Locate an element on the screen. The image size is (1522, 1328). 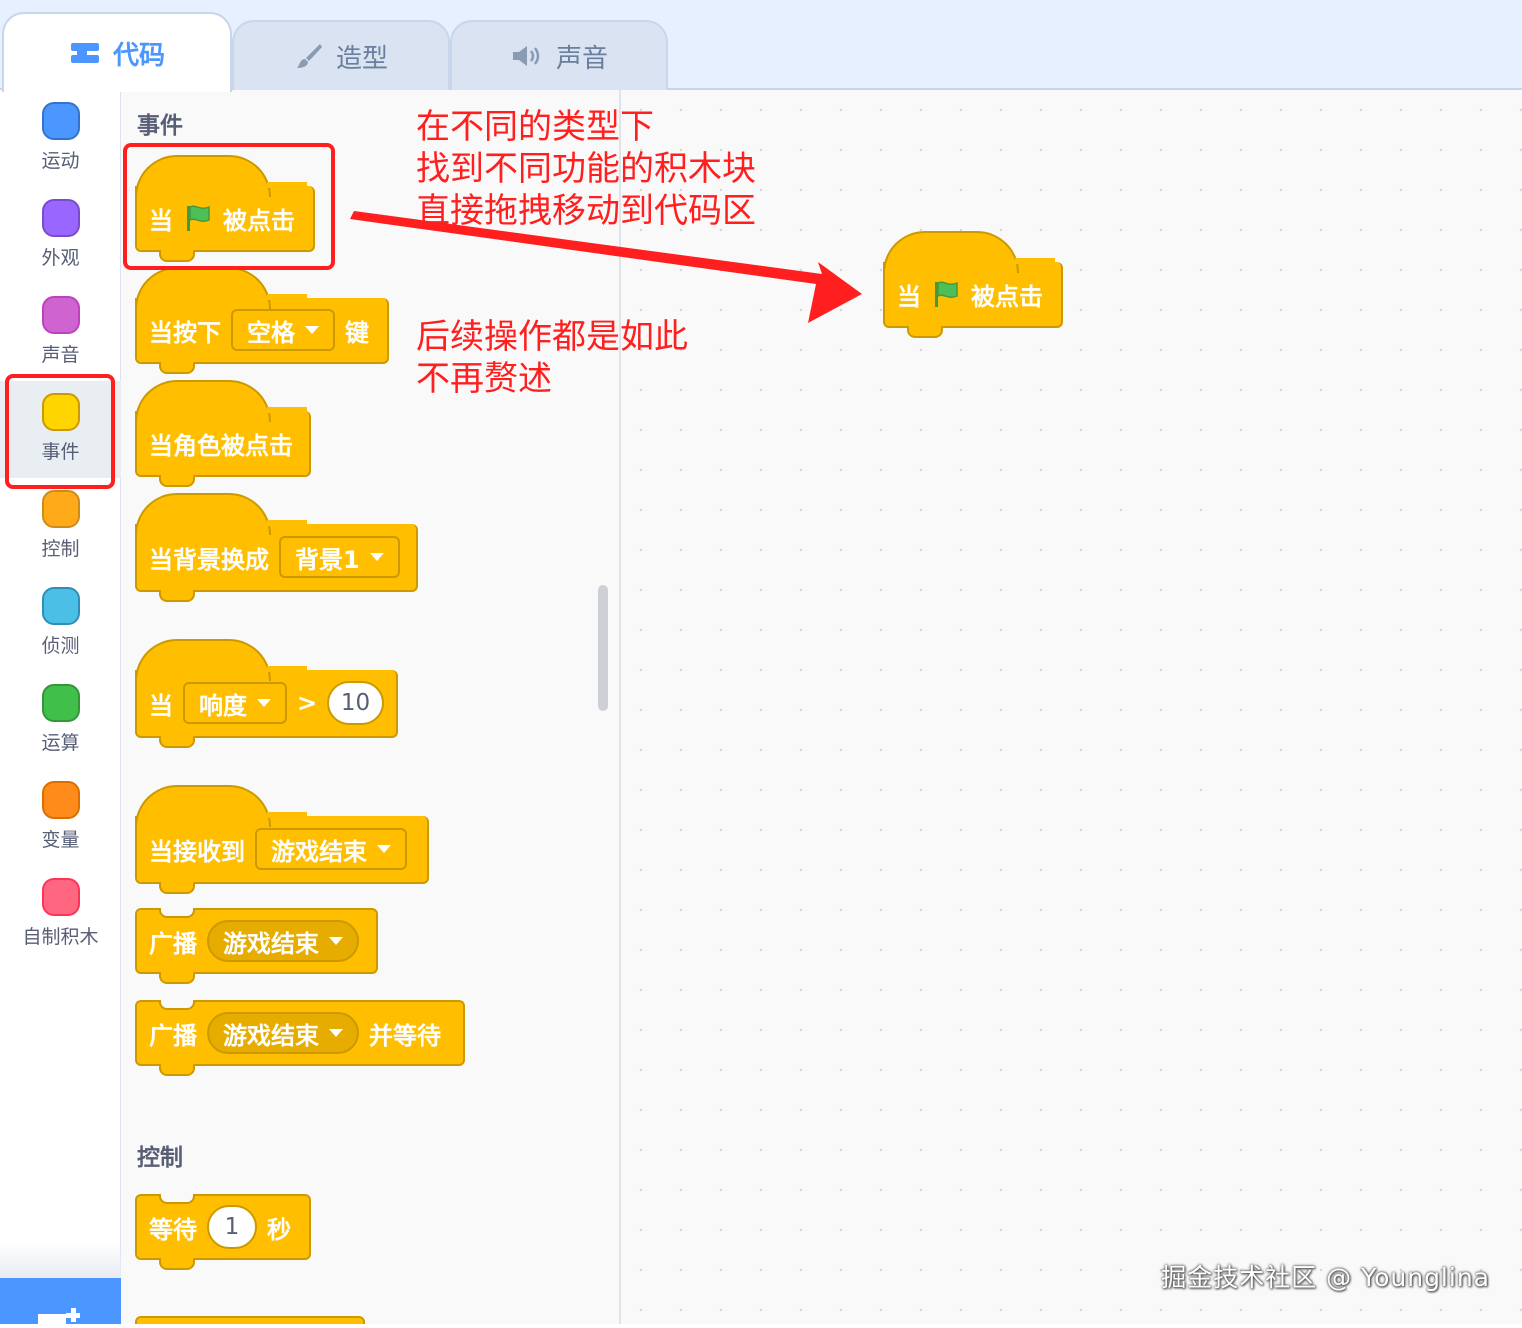
dropdown-value: 空格 is located at coordinates (271, 332).